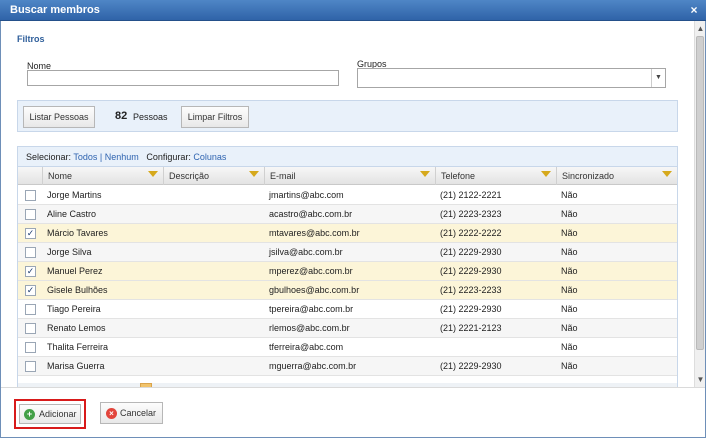 This screenshot has width=706, height=438. What do you see at coordinates (72, 214) in the screenshot?
I see `cell-nome: Aline Castro` at bounding box center [72, 214].